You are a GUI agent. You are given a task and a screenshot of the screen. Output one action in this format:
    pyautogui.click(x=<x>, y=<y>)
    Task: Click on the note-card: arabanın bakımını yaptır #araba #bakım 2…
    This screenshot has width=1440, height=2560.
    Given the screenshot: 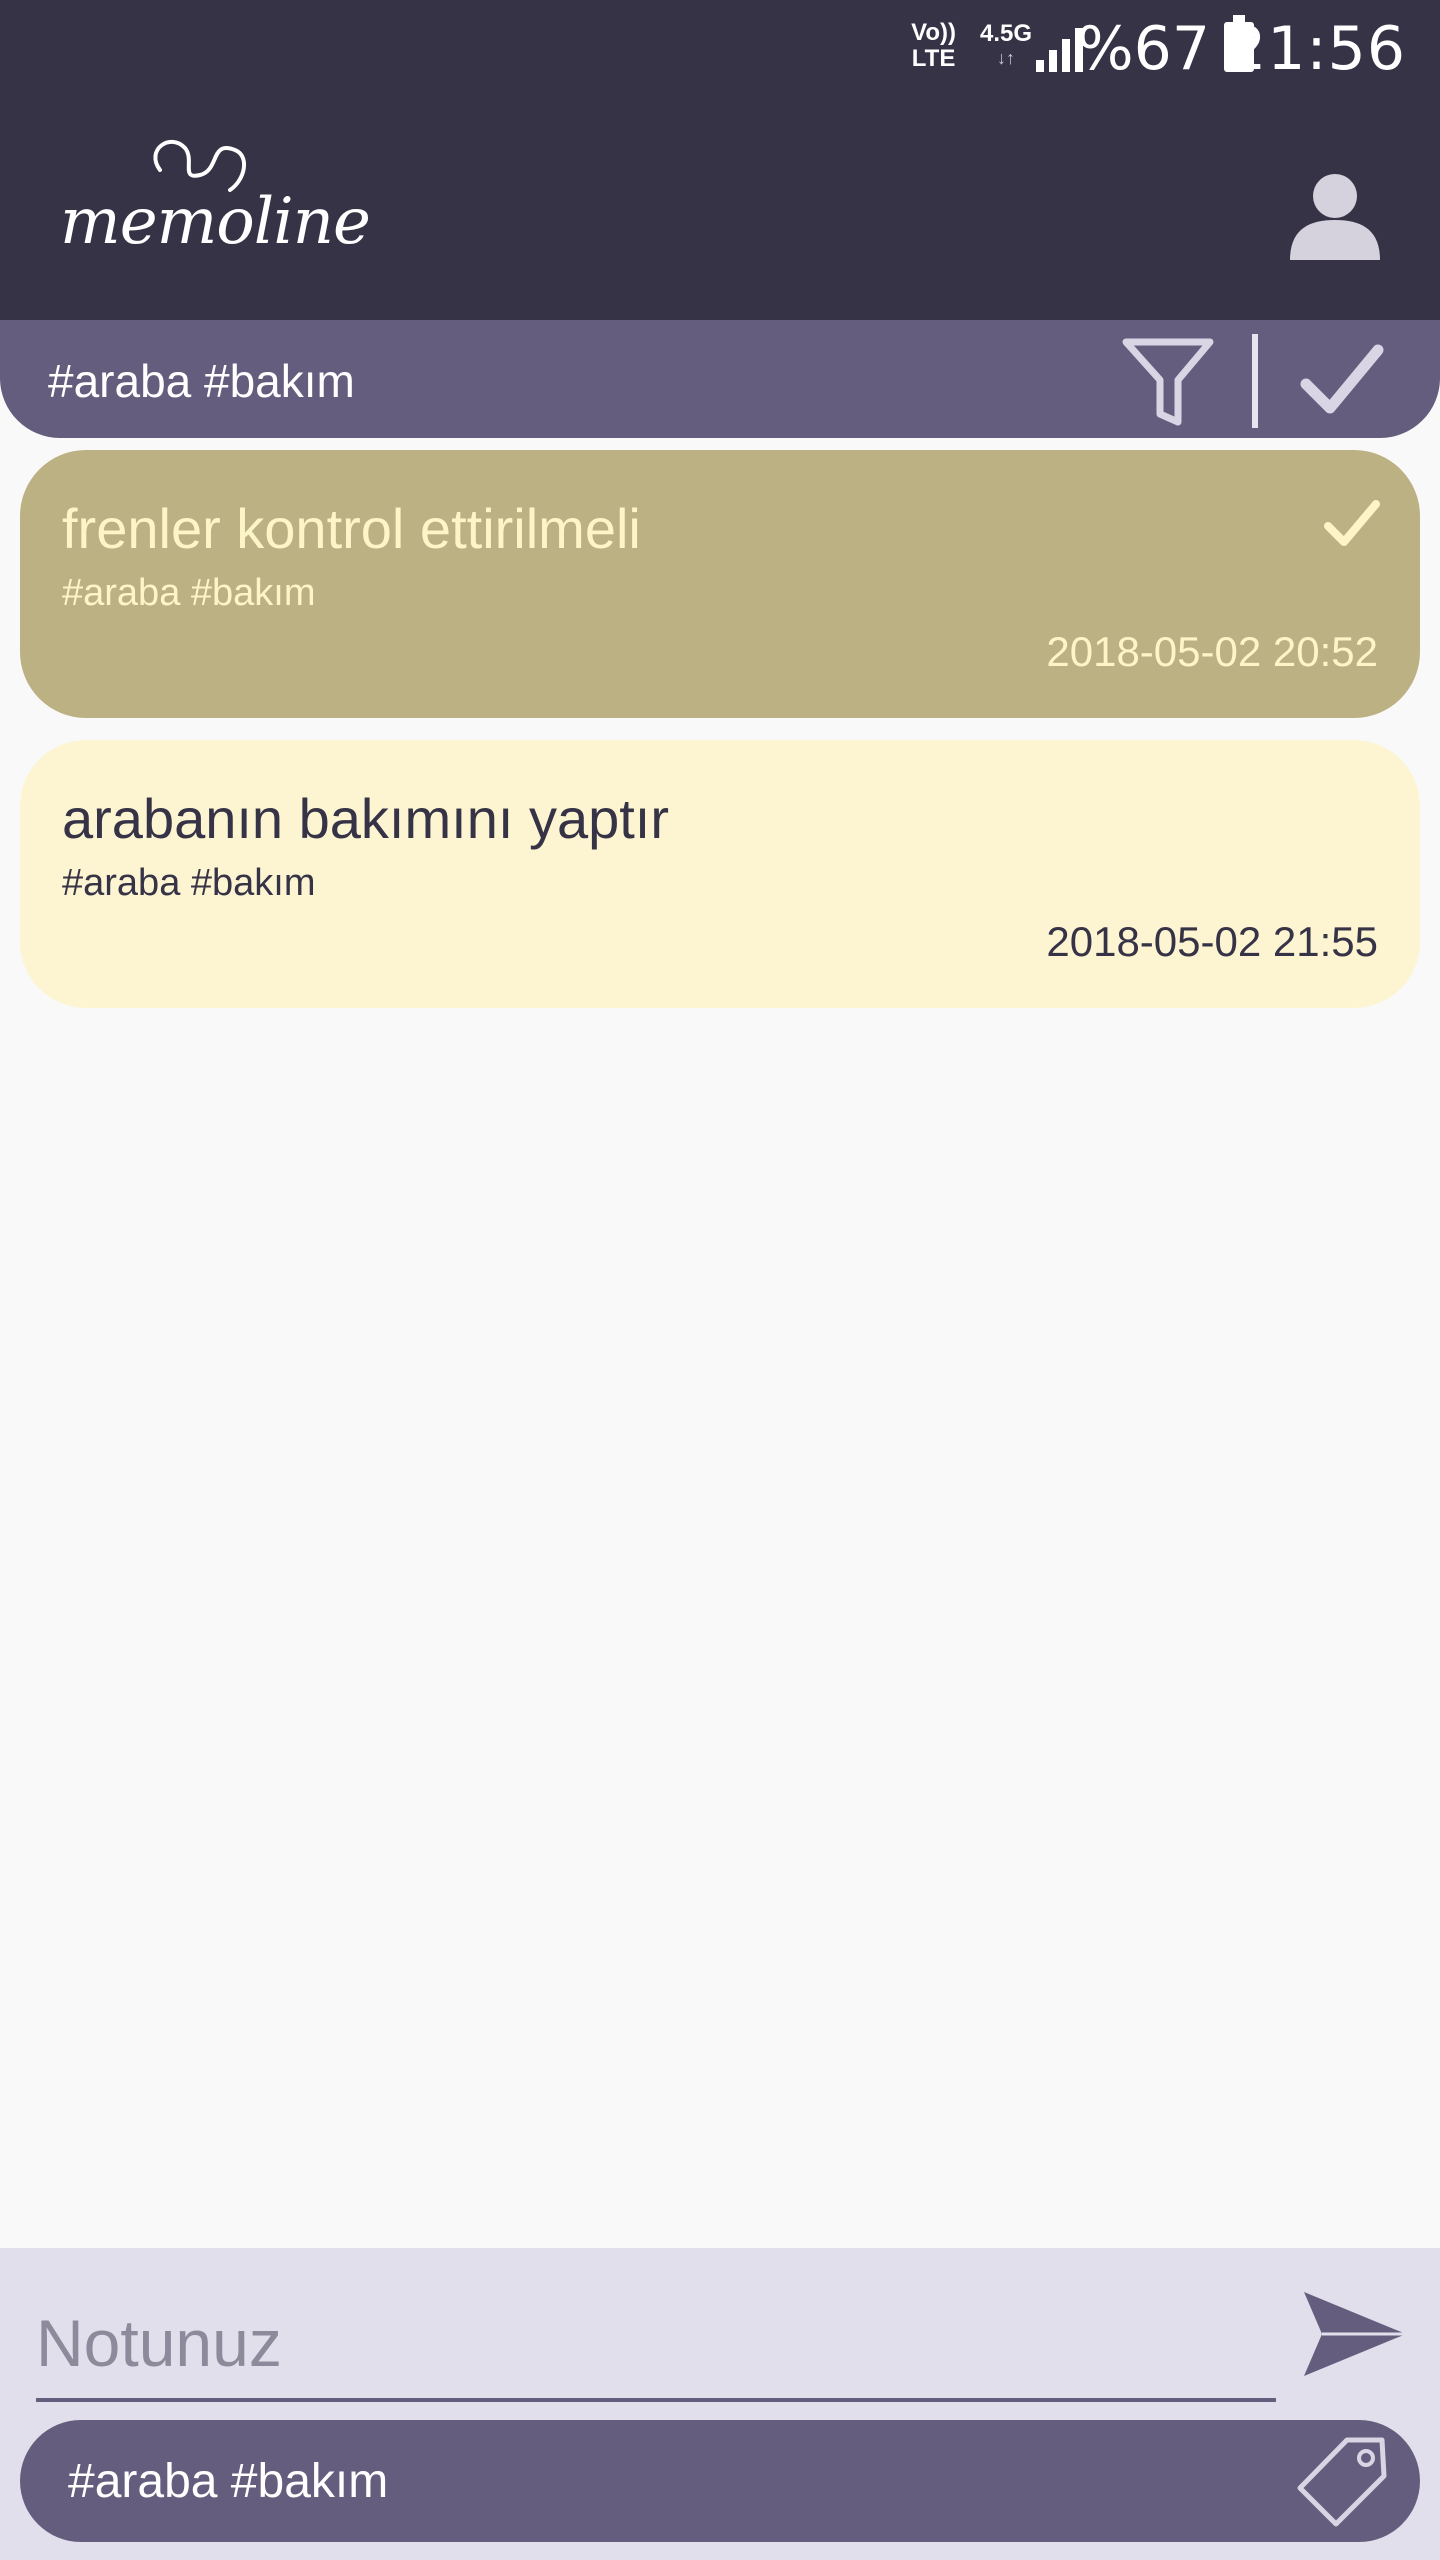 What is the action you would take?
    pyautogui.click(x=720, y=874)
    